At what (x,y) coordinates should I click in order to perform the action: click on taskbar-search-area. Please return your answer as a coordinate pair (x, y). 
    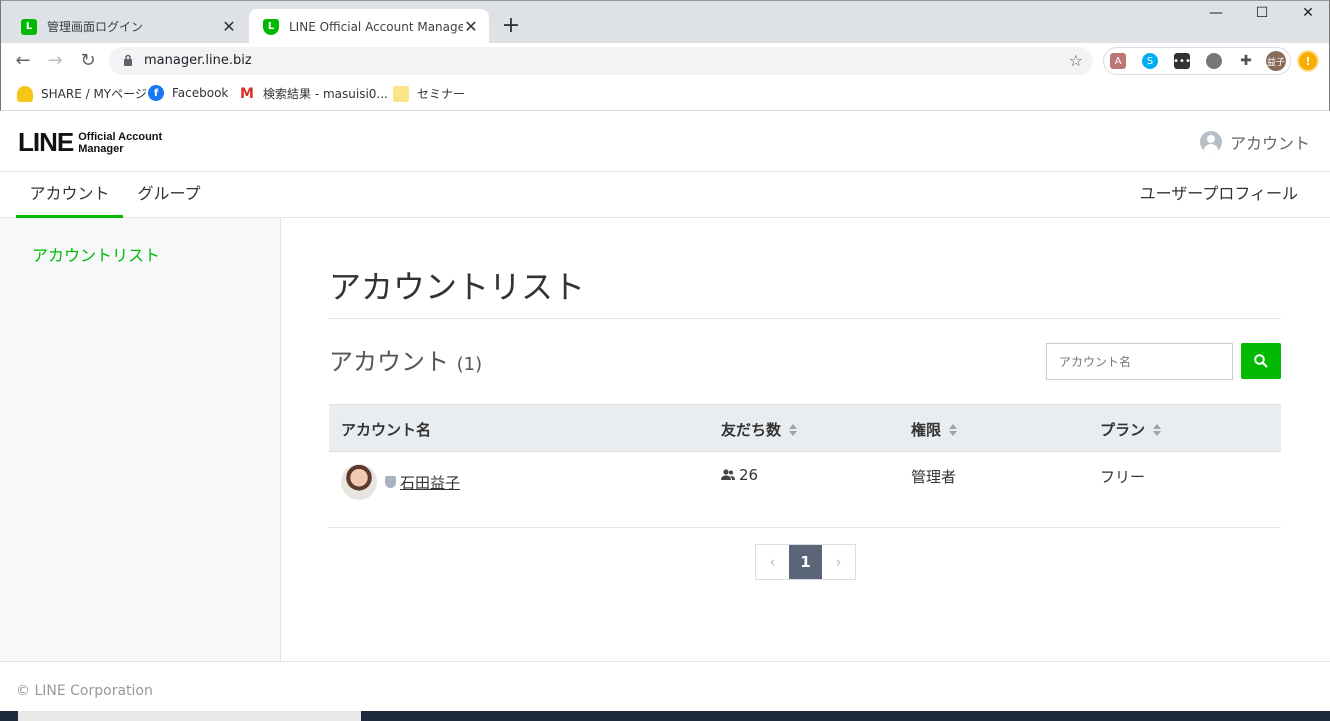
    Looking at the image, I should click on (189, 716).